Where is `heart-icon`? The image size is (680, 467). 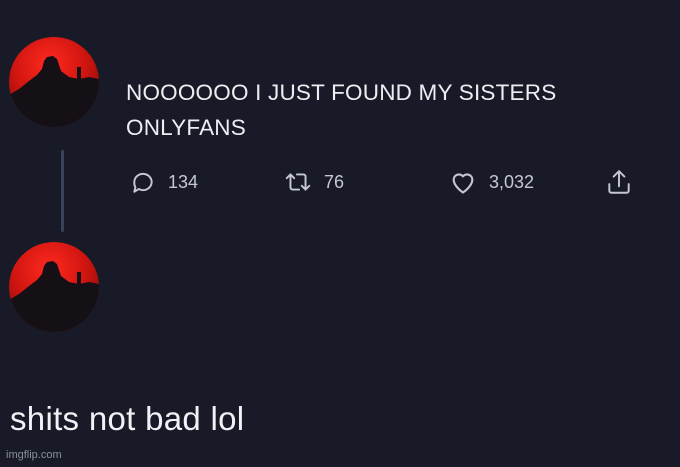
heart-icon is located at coordinates (463, 182).